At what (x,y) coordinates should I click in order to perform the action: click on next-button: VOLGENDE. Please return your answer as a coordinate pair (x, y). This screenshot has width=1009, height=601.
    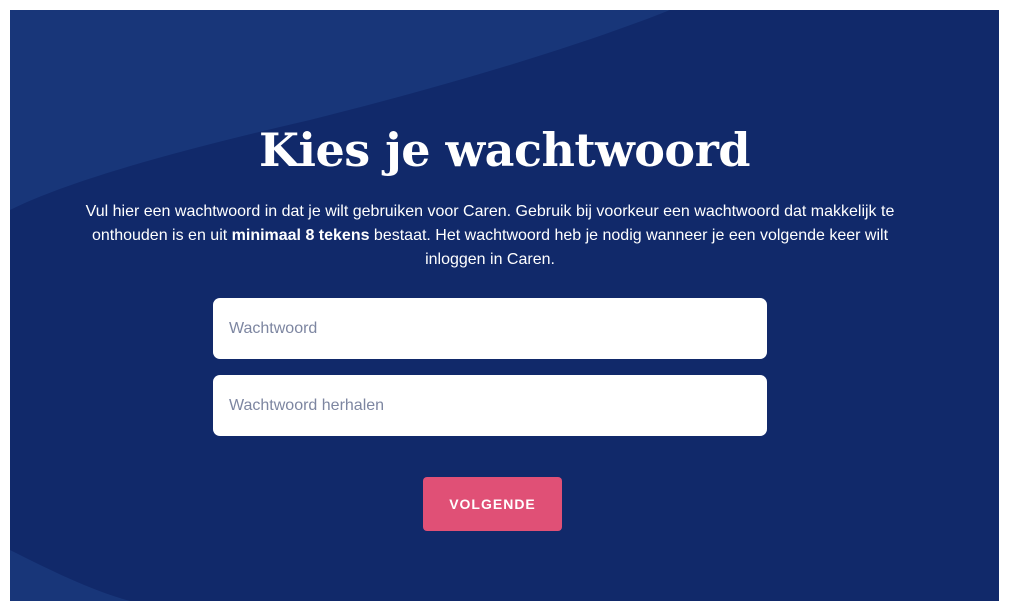
    Looking at the image, I should click on (492, 504).